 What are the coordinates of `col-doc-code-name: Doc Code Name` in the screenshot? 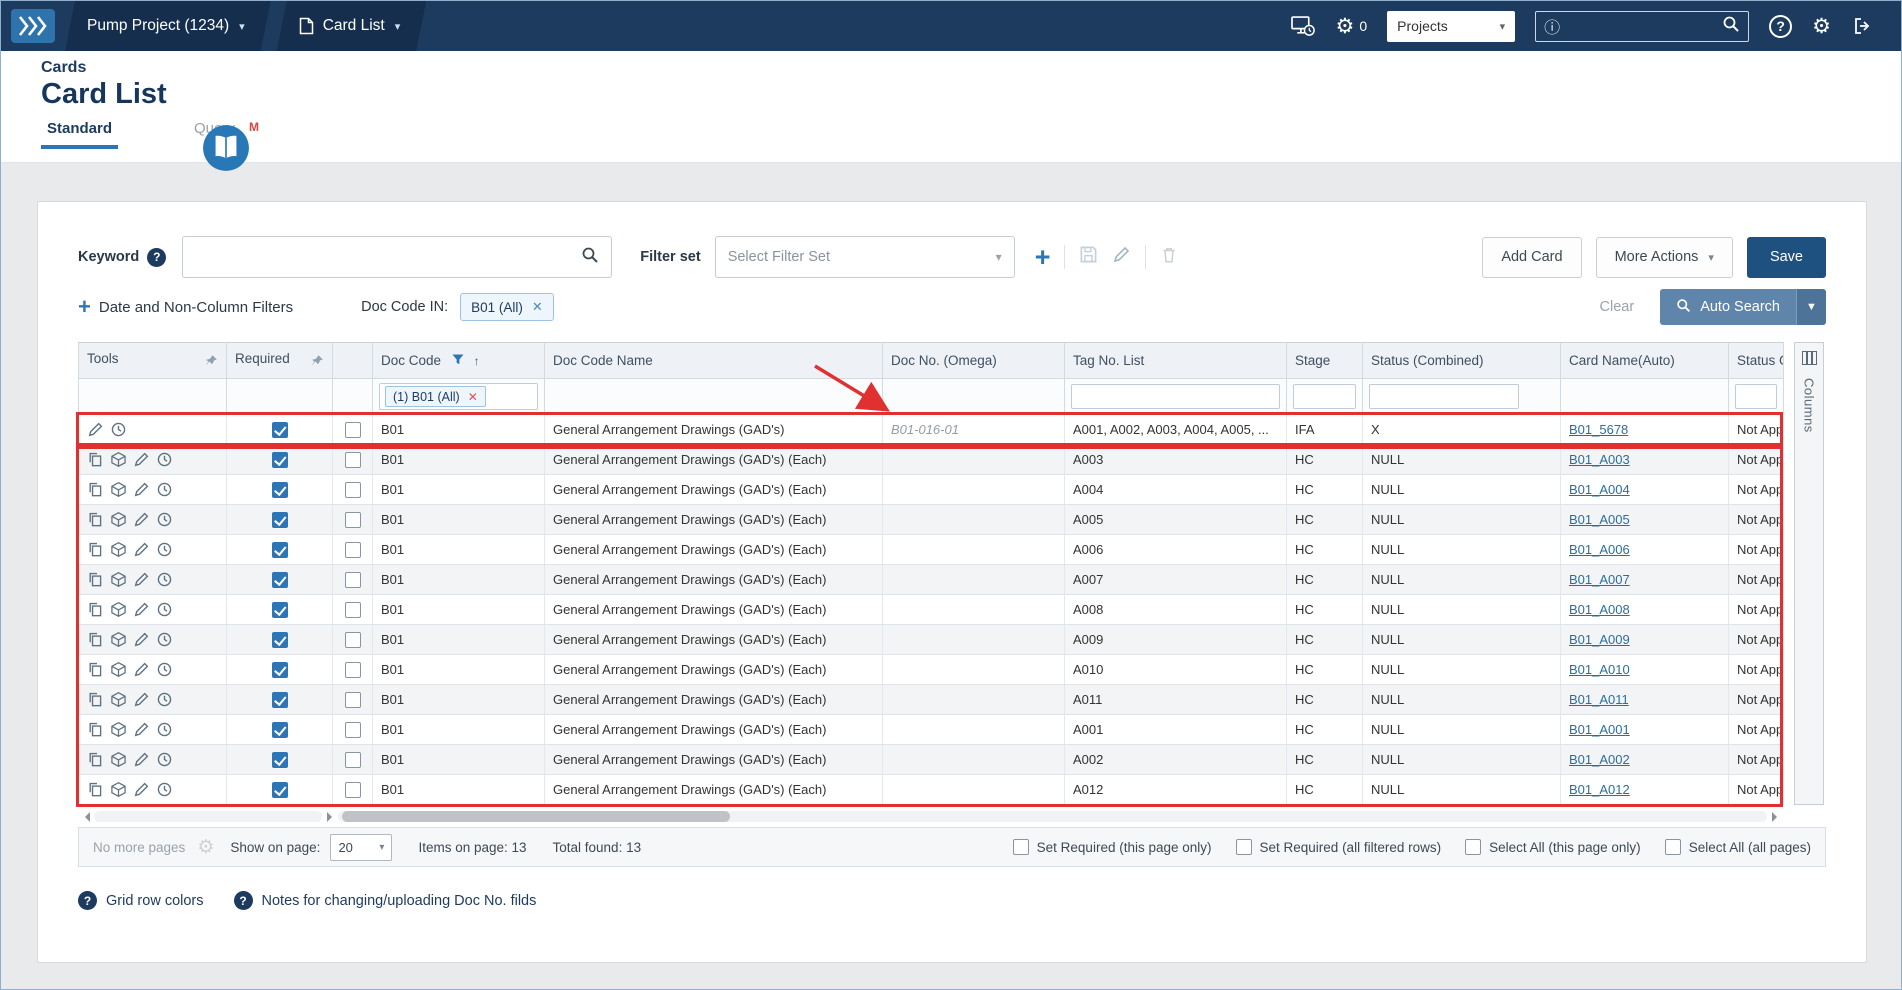 It's located at (713, 360).